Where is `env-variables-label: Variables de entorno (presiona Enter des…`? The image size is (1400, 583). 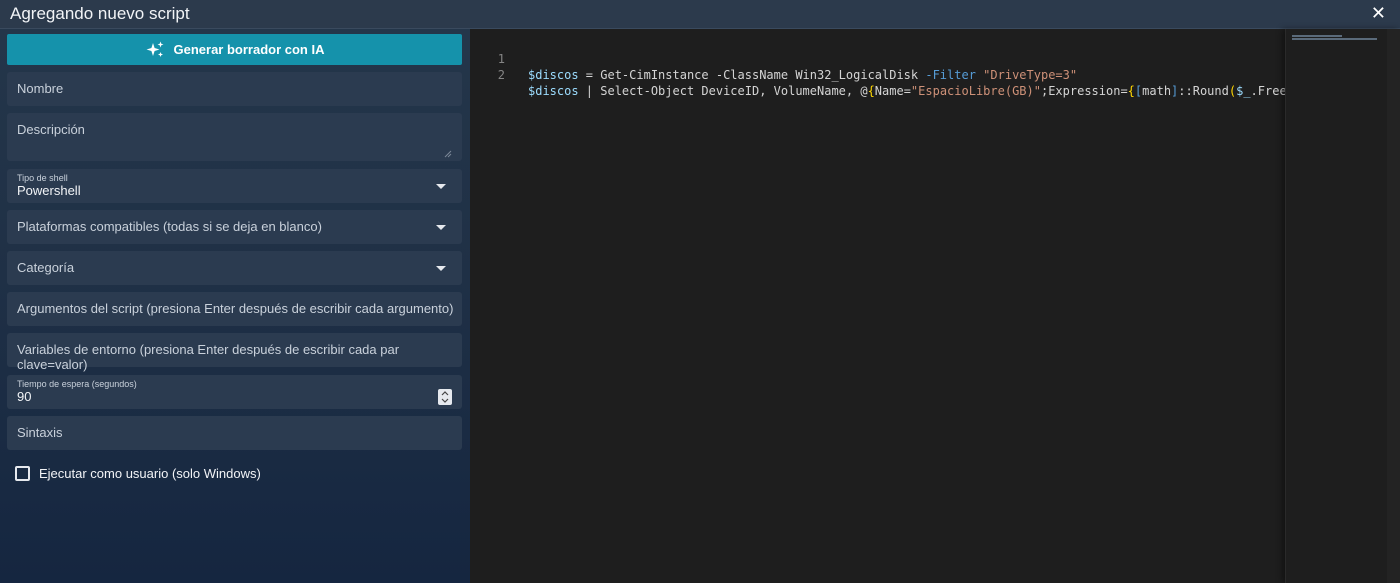 env-variables-label: Variables de entorno (presiona Enter des… is located at coordinates (208, 357).